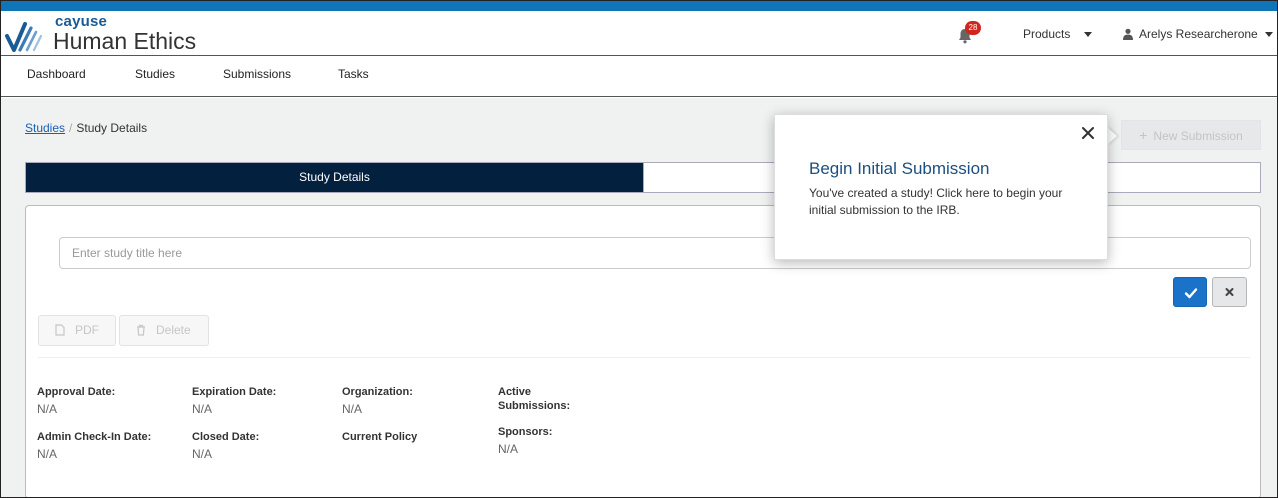 The width and height of the screenshot is (1278, 498). What do you see at coordinates (380, 437) in the screenshot?
I see `current-policy-label: Current Policy` at bounding box center [380, 437].